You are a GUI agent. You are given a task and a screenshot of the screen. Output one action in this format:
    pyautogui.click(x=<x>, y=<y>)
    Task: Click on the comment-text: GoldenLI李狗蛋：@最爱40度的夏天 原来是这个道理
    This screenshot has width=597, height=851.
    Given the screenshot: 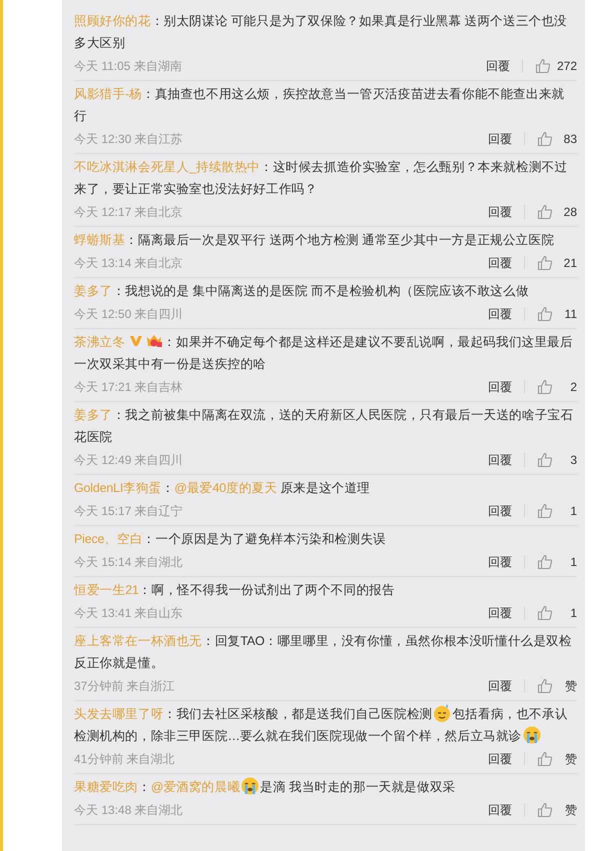 What is the action you would take?
    pyautogui.click(x=223, y=488)
    